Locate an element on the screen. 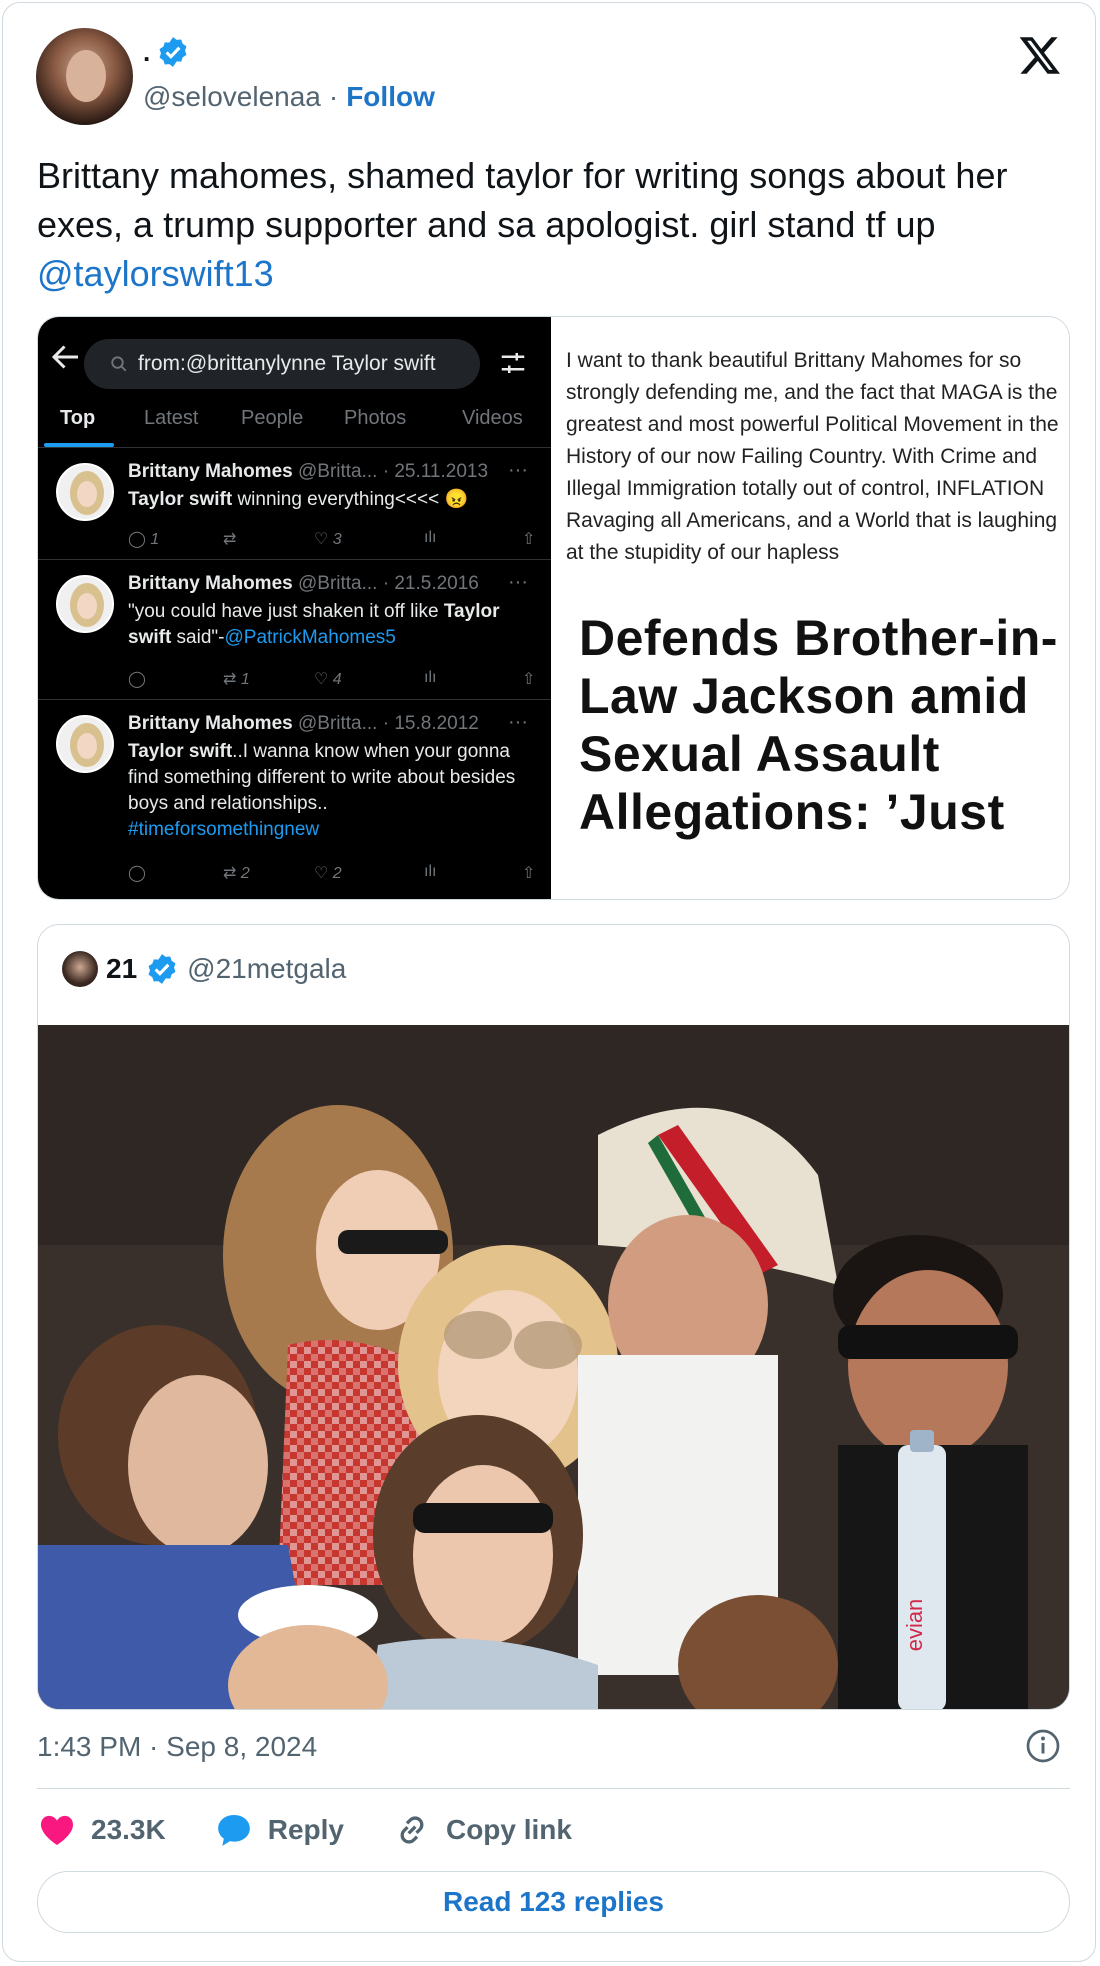  like-icon: ♡ 3 is located at coordinates (328, 539).